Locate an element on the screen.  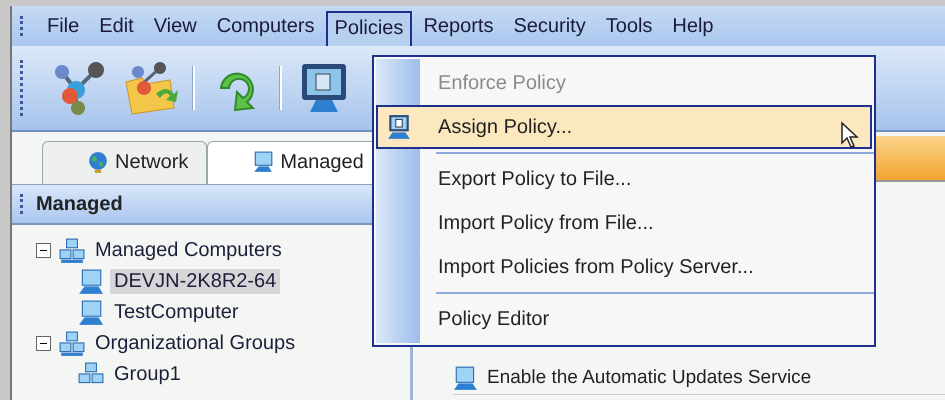
tree-item: Group1 is located at coordinates (147, 374).